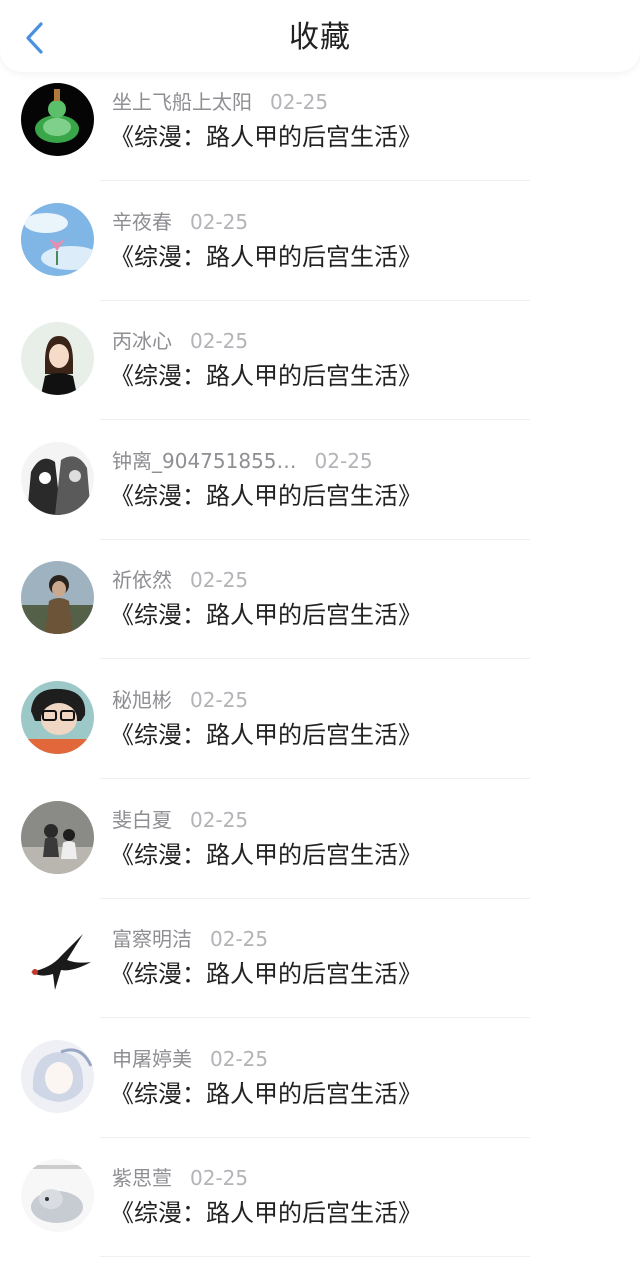 This screenshot has width=640, height=1275. I want to click on list-item: 钟离_904751855… 02-25 《综漫：路人甲的后宫生活》, so click(320, 491).